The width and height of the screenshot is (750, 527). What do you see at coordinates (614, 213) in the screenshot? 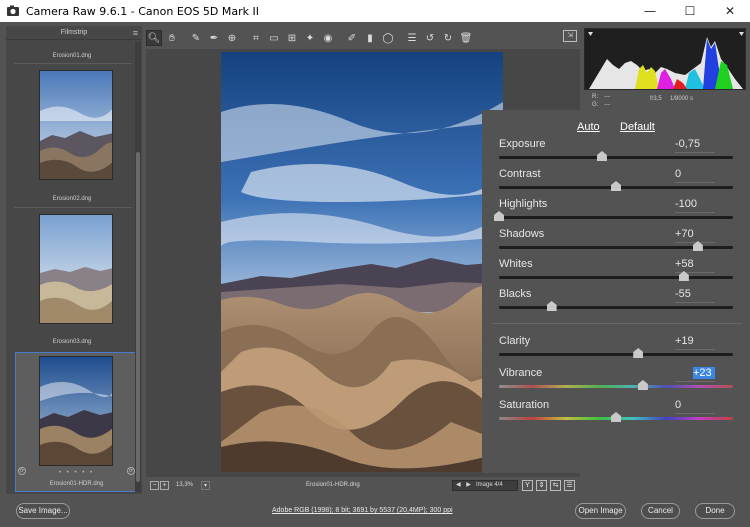
I see `slider-highlights: Highlights -100` at bounding box center [614, 213].